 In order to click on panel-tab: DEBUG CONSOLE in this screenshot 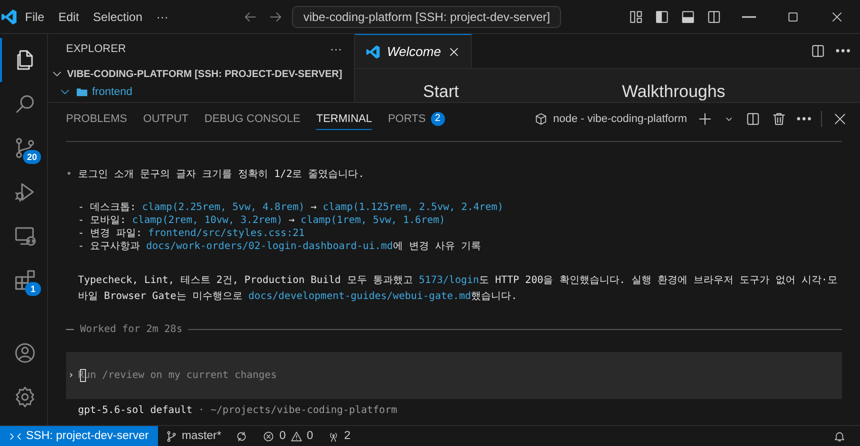, I will do `click(252, 119)`.